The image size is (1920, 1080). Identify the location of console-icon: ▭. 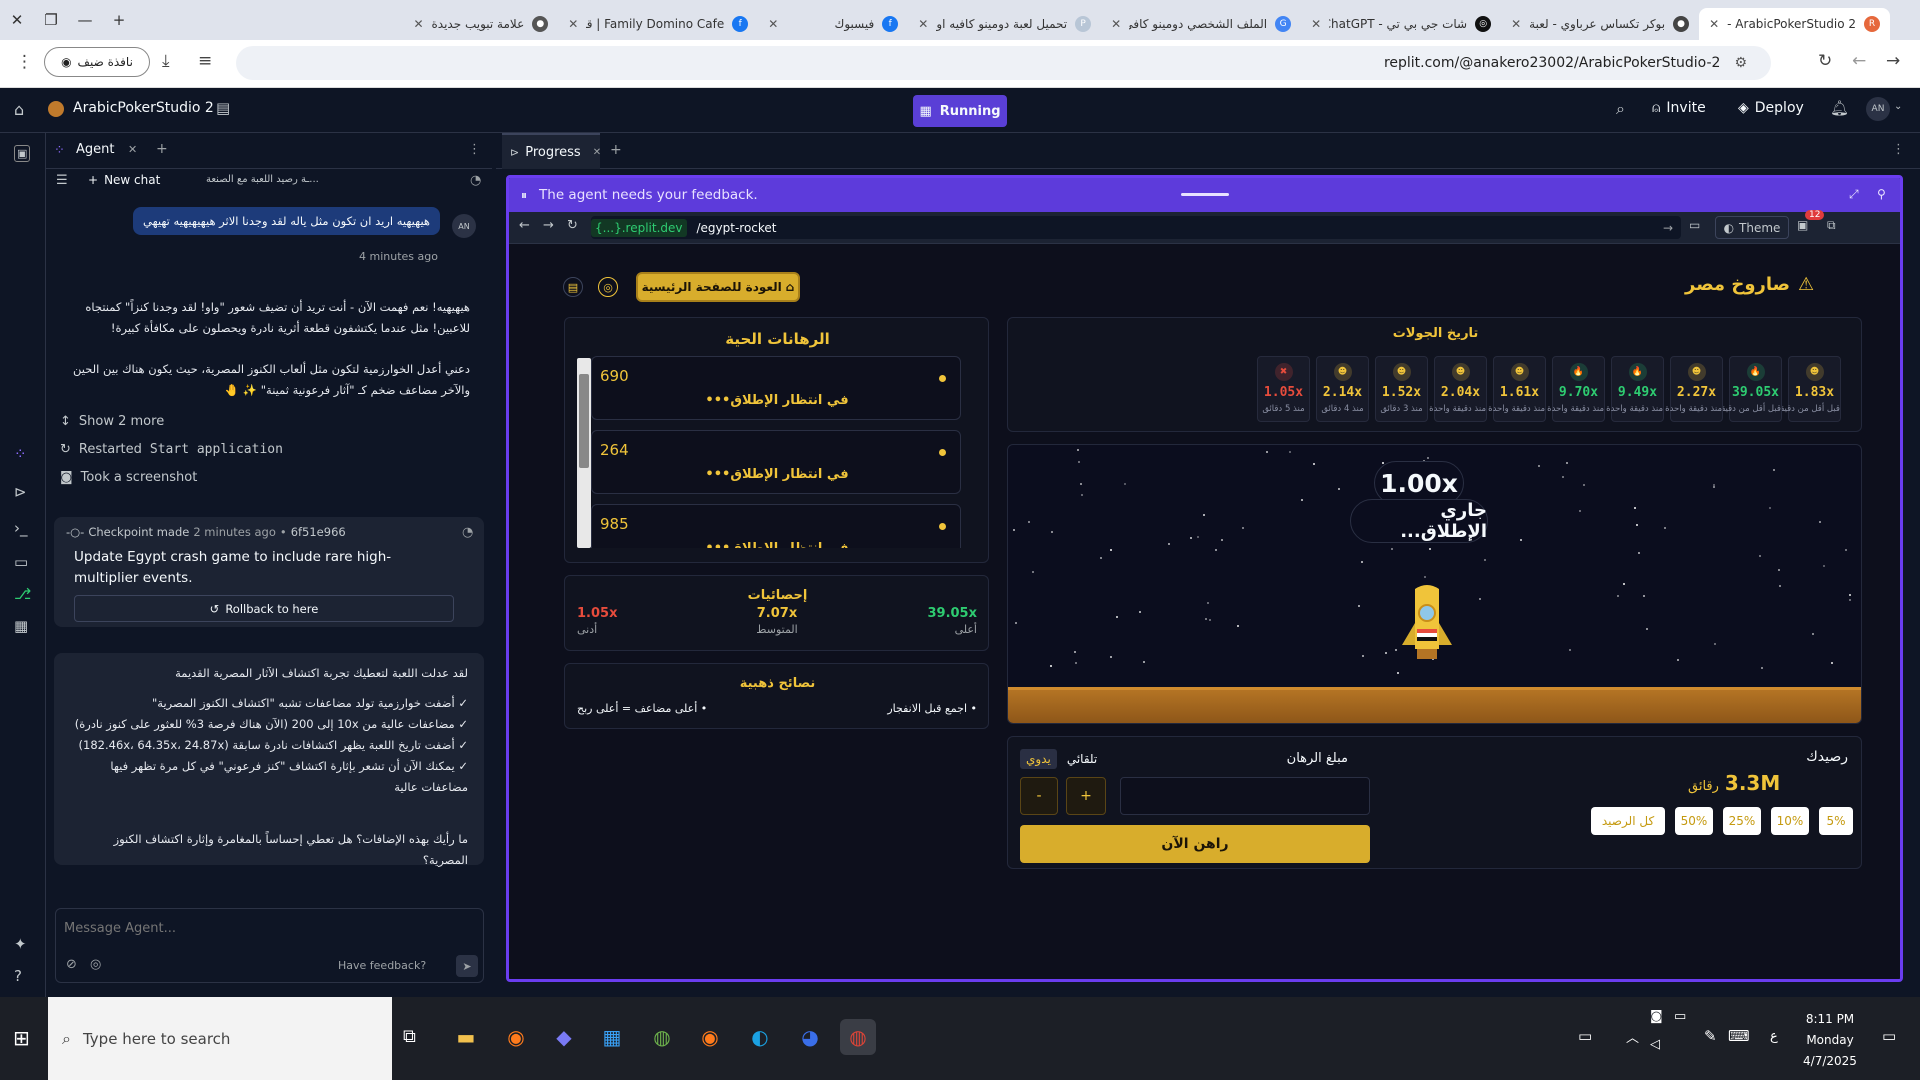
(21, 562).